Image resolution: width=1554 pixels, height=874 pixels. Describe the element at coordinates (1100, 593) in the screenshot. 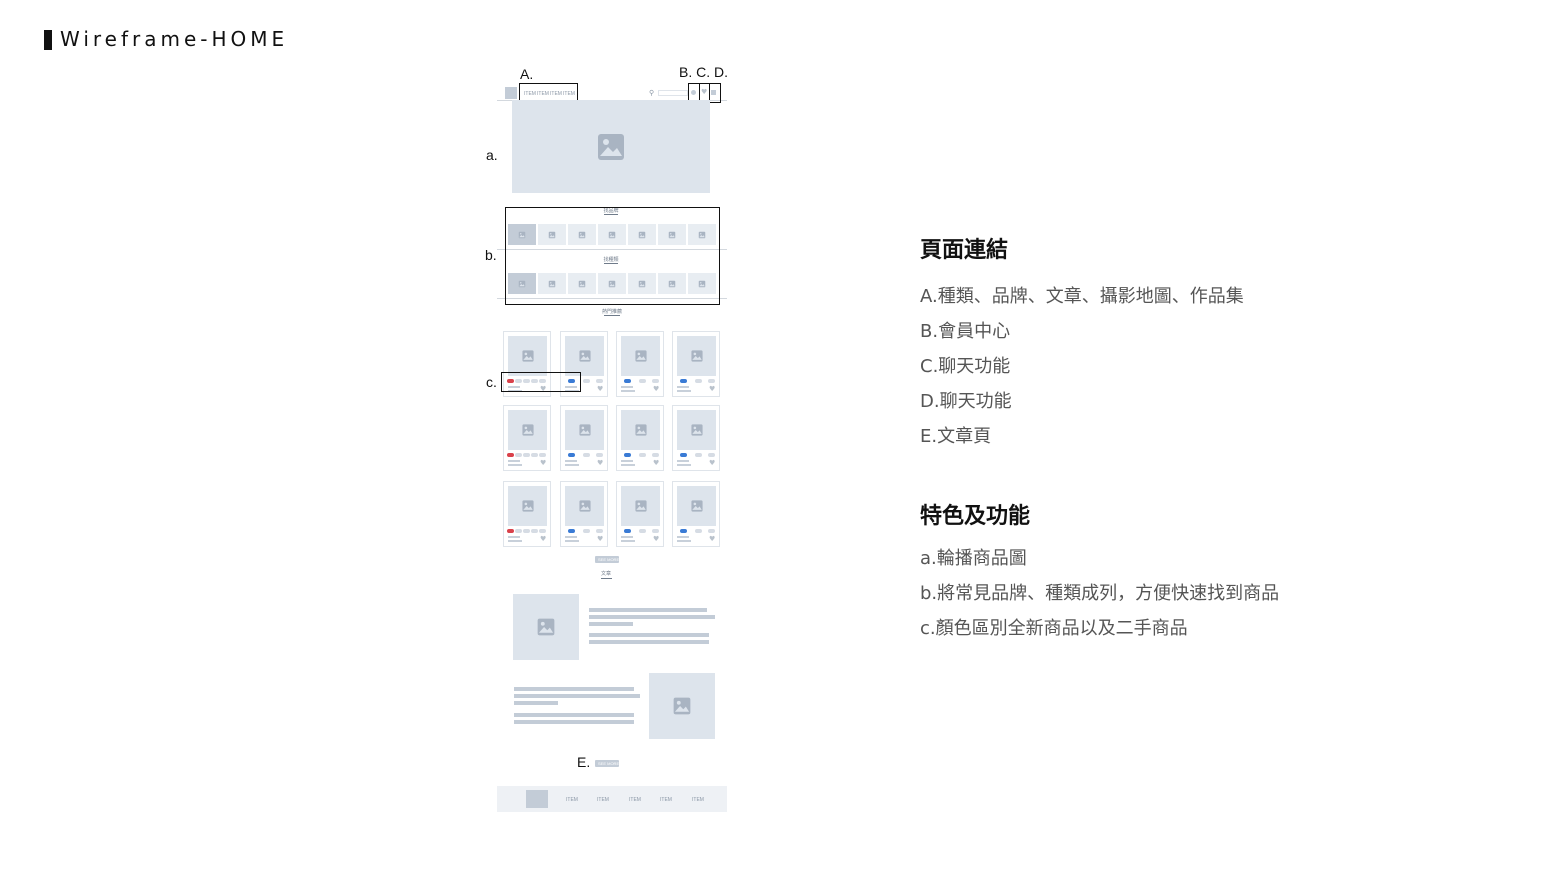

I see `feature-item: b.將常見品牌、種類成列，方便快速找到商品` at that location.